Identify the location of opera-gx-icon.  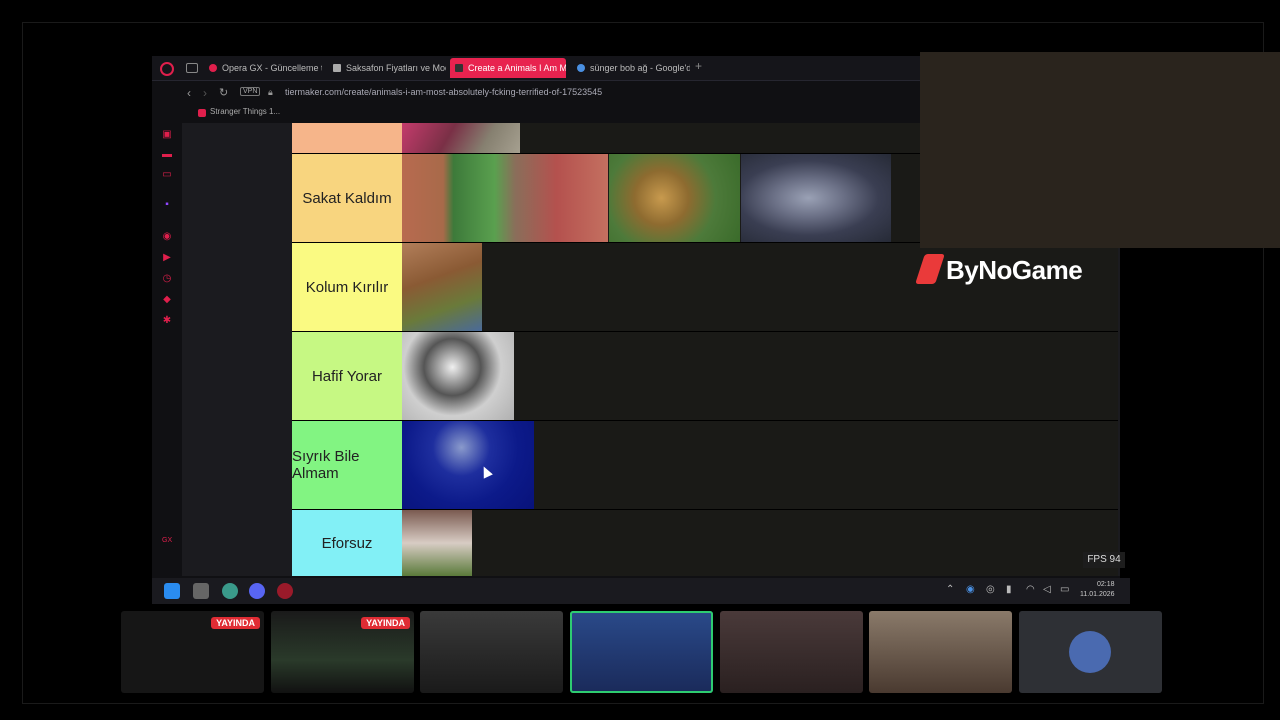
(285, 591).